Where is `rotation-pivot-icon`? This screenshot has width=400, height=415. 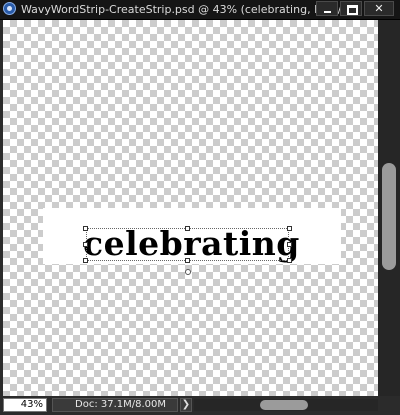 rotation-pivot-icon is located at coordinates (188, 272).